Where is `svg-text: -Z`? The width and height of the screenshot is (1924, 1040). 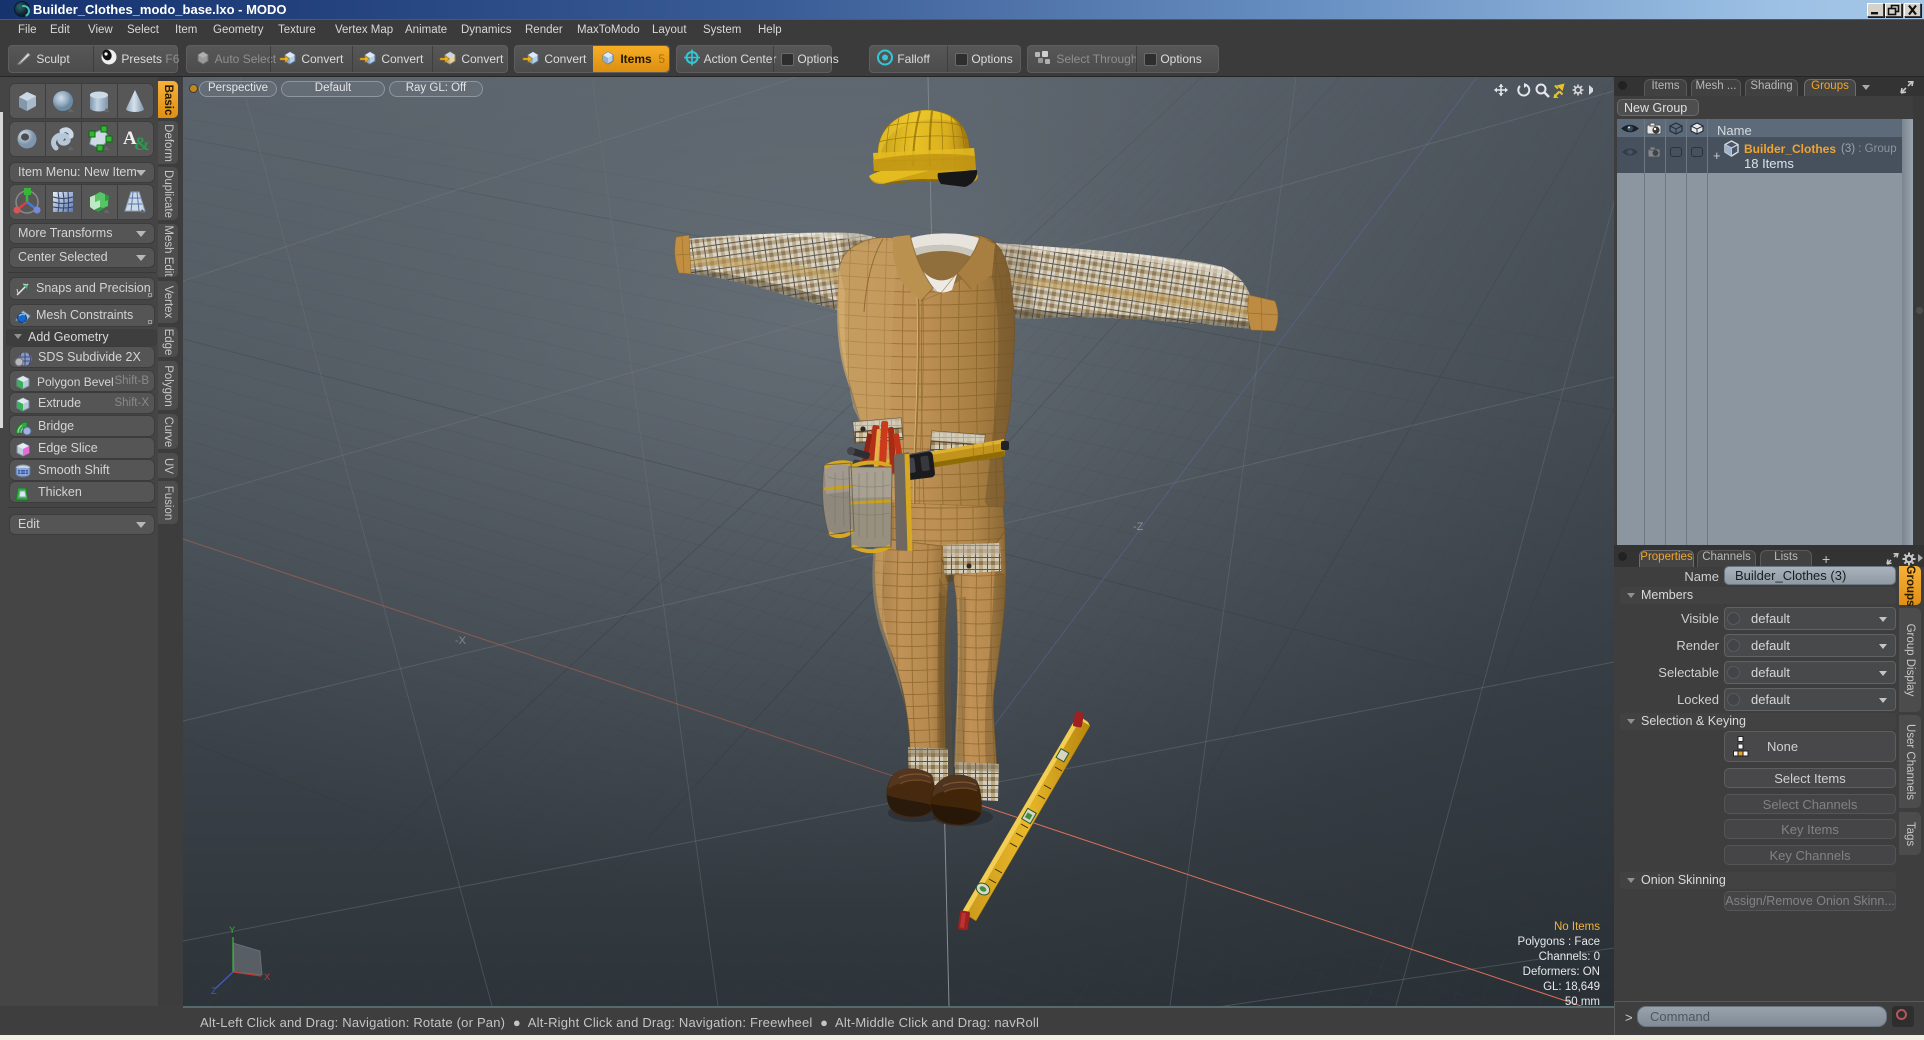
svg-text: -Z is located at coordinates (1138, 527).